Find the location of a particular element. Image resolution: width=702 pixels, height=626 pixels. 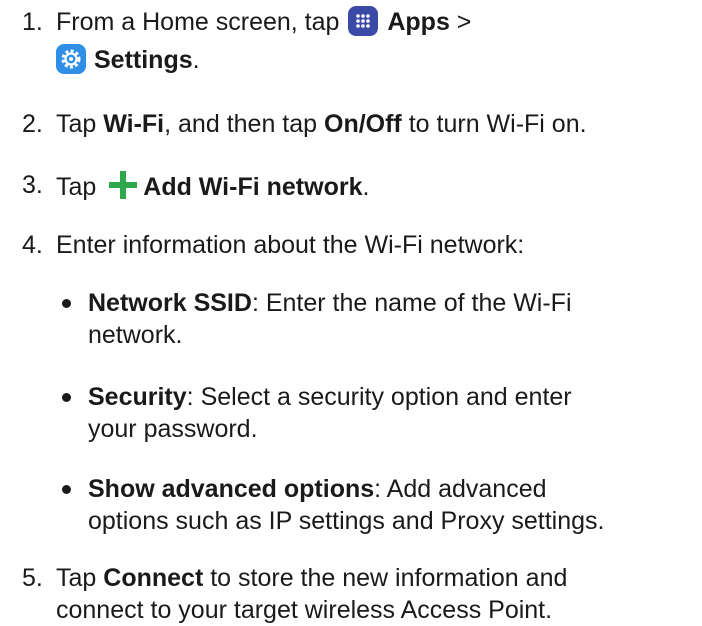

step-5-prefix: Tap is located at coordinates (76, 578).